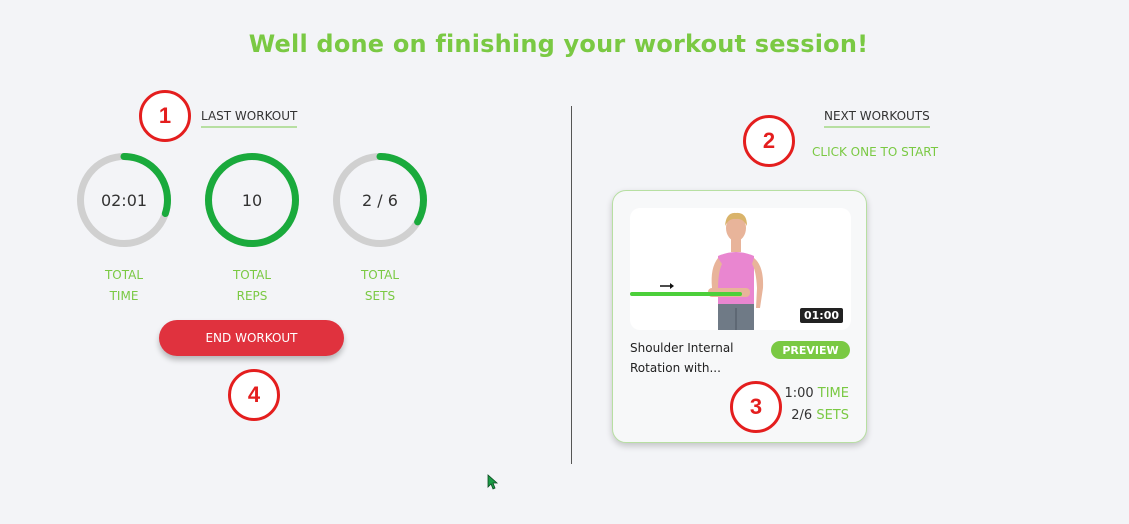 The image size is (1129, 524). What do you see at coordinates (493, 482) in the screenshot?
I see `mouse-cursor-icon` at bounding box center [493, 482].